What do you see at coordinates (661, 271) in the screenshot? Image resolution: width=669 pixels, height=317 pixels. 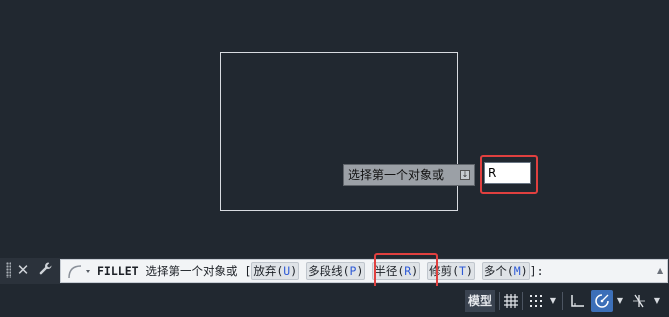 I see `command-history-arrow-icon: ▲` at bounding box center [661, 271].